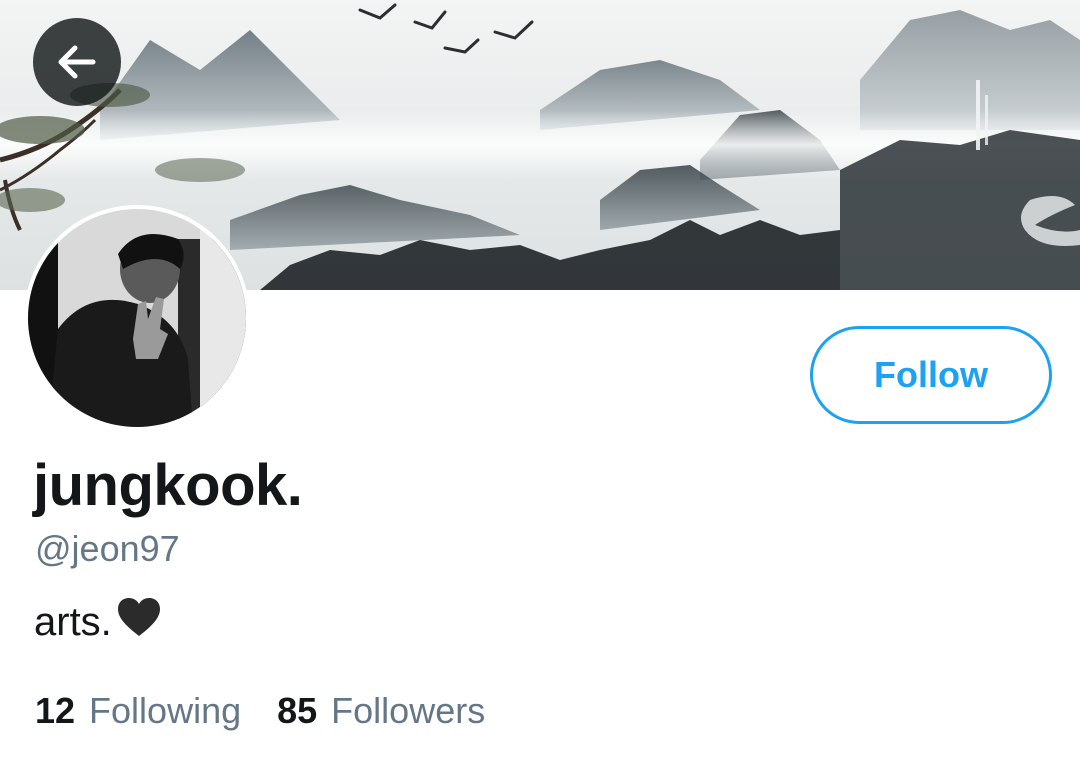 Image resolution: width=1080 pixels, height=772 pixels. Describe the element at coordinates (408, 710) in the screenshot. I see `followers-label: Followers` at that location.